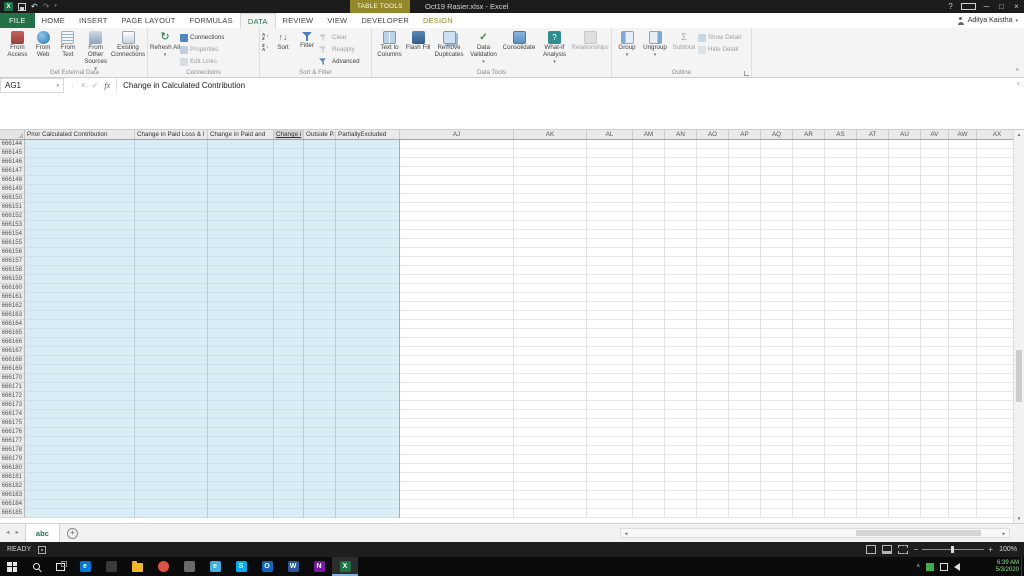  What do you see at coordinates (655, 44) in the screenshot?
I see `ungroup-button: Ungroup` at bounding box center [655, 44].